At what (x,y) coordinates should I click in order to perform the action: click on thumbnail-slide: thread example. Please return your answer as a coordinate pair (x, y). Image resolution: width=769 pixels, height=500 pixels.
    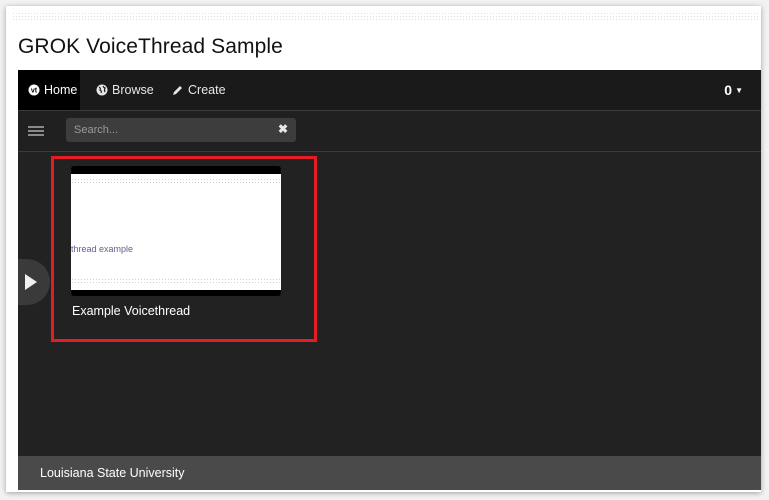
    Looking at the image, I should click on (176, 232).